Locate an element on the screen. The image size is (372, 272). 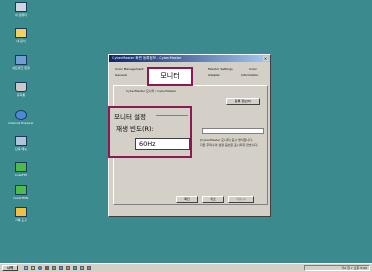
desktop-icon-label: 내 문서 is located at coordinates (21, 41).